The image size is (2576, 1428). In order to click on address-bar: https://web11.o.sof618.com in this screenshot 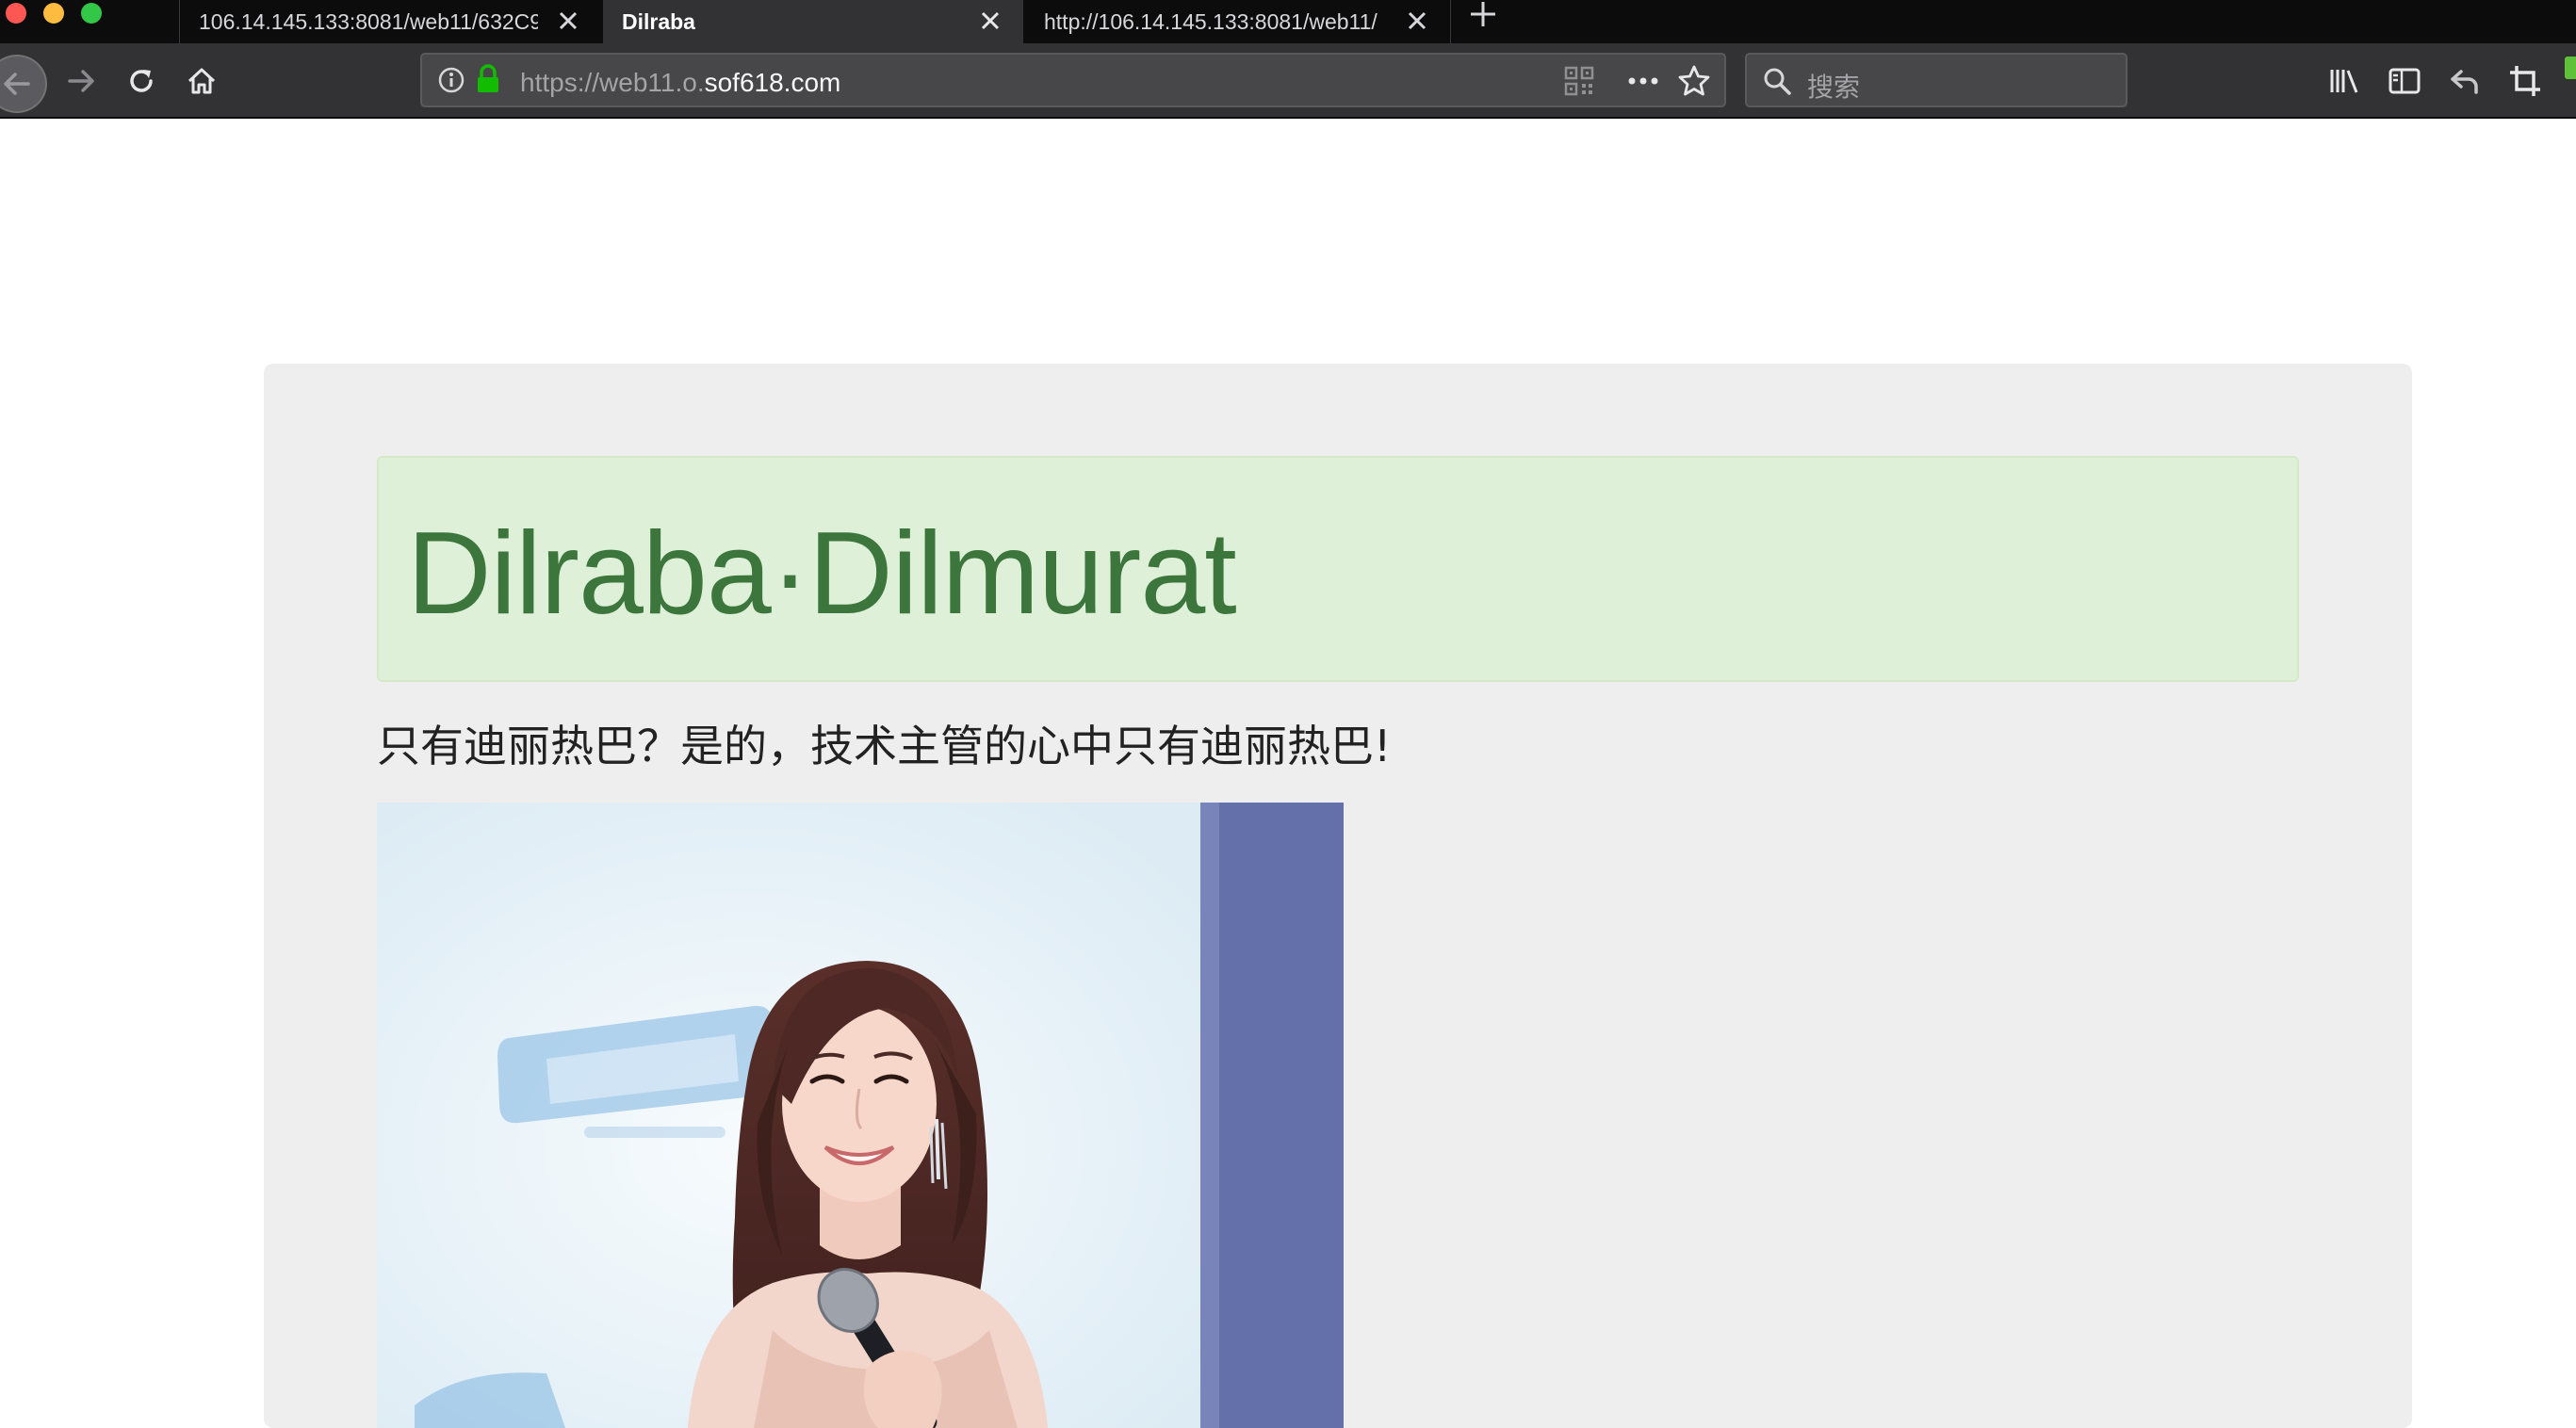, I will do `click(1073, 80)`.